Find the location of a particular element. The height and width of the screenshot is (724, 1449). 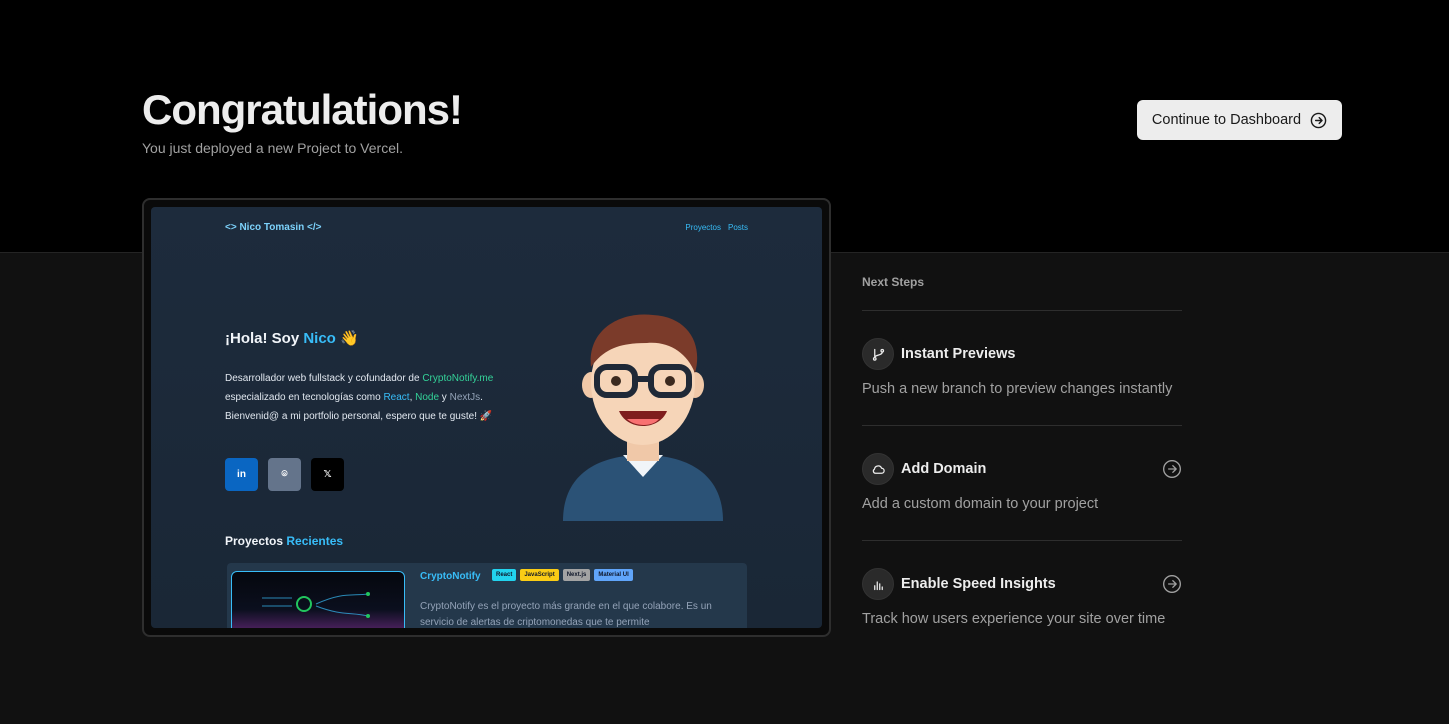

git-branch-icon is located at coordinates (878, 354).